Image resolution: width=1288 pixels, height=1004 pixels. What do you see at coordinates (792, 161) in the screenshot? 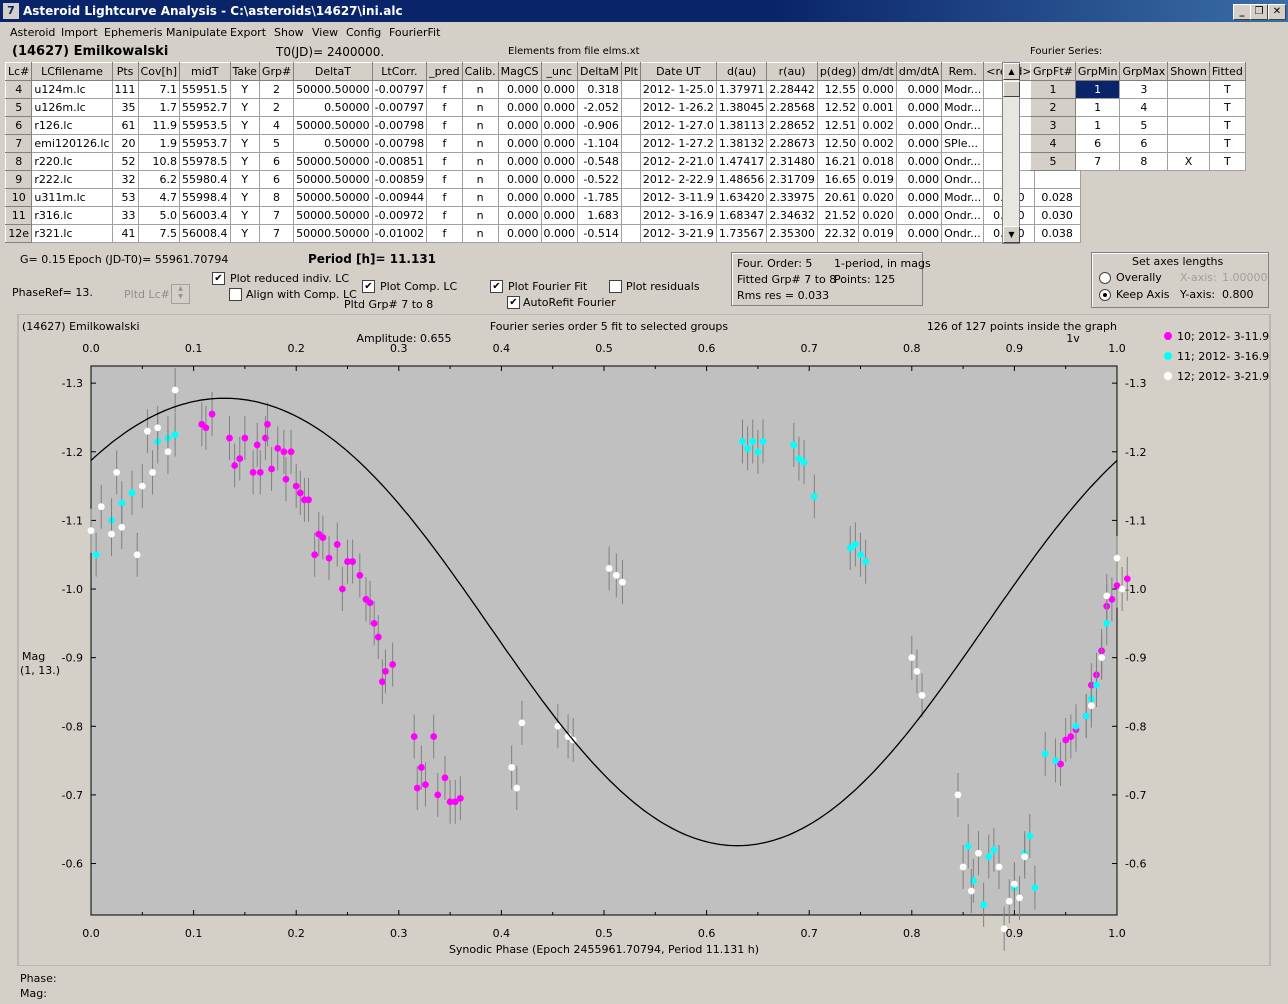
I see `lc-table-cell: 2.31480` at bounding box center [792, 161].